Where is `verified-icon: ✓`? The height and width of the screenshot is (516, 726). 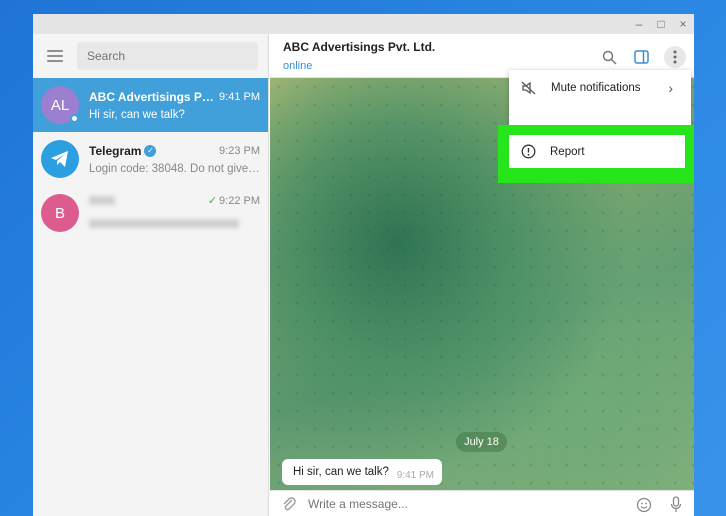
verified-icon: ✓ is located at coordinates (150, 151).